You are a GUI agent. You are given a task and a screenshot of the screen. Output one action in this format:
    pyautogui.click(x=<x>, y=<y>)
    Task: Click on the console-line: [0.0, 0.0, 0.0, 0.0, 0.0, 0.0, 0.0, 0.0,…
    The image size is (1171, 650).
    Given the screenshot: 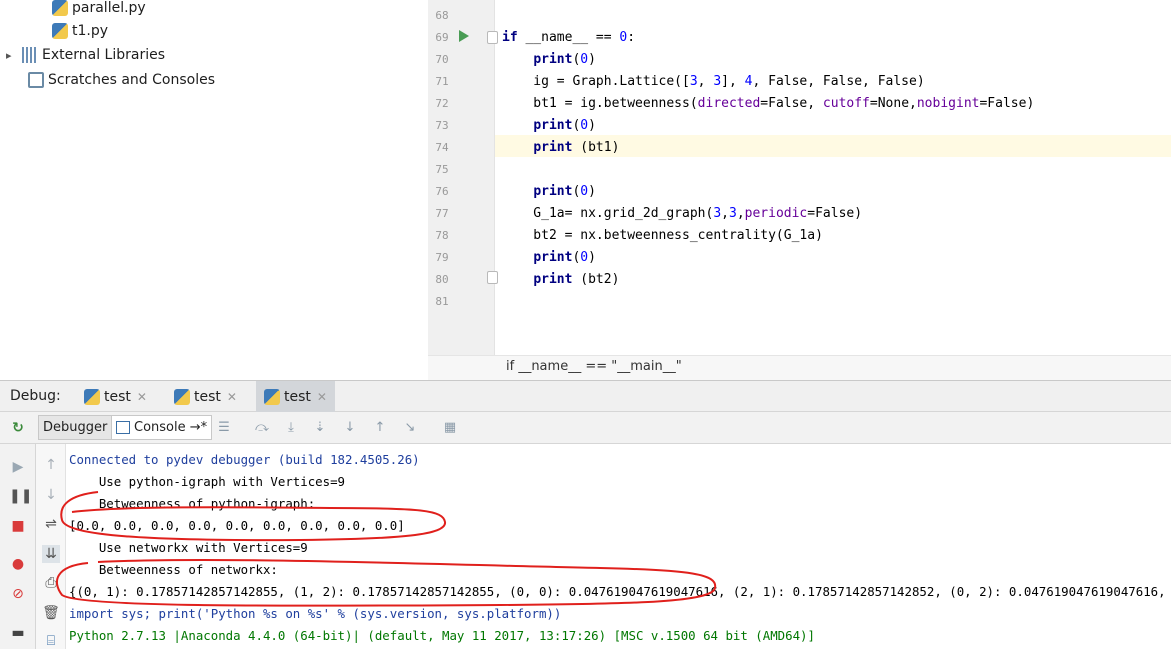 What is the action you would take?
    pyautogui.click(x=237, y=525)
    